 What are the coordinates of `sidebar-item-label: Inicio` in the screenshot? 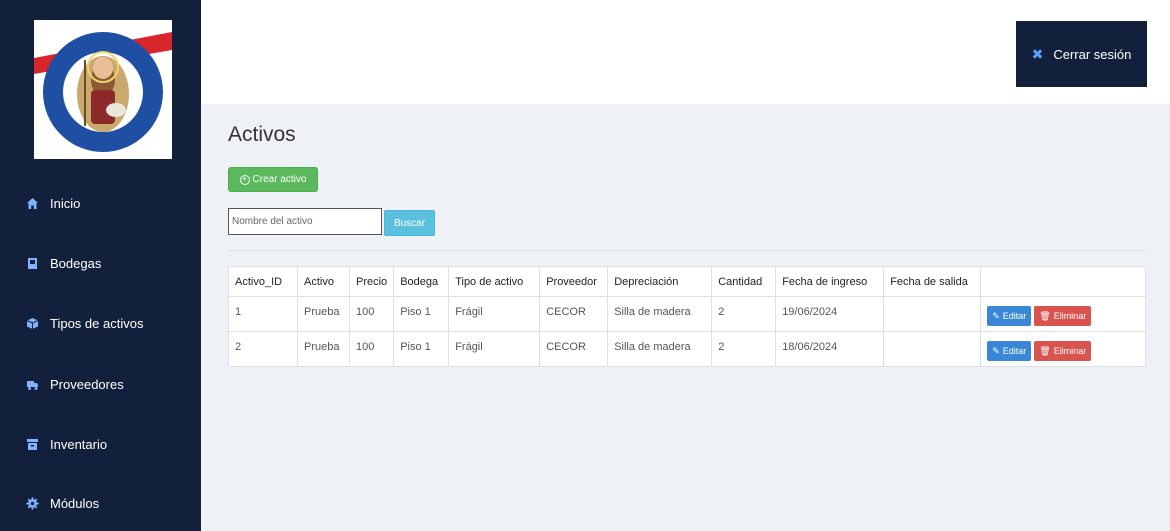 It's located at (65, 203).